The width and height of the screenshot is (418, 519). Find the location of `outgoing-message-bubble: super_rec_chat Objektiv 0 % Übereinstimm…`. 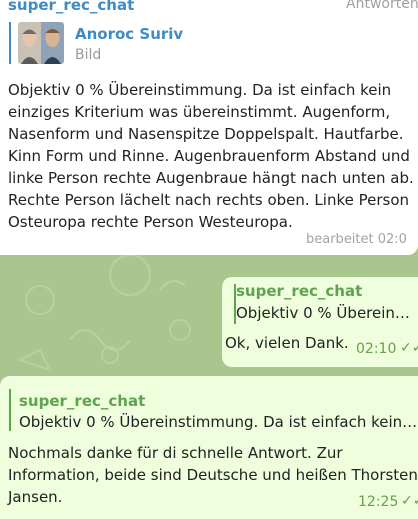

outgoing-message-bubble: super_rec_chat Objektiv 0 % Übereinstimm… is located at coordinates (320, 322).